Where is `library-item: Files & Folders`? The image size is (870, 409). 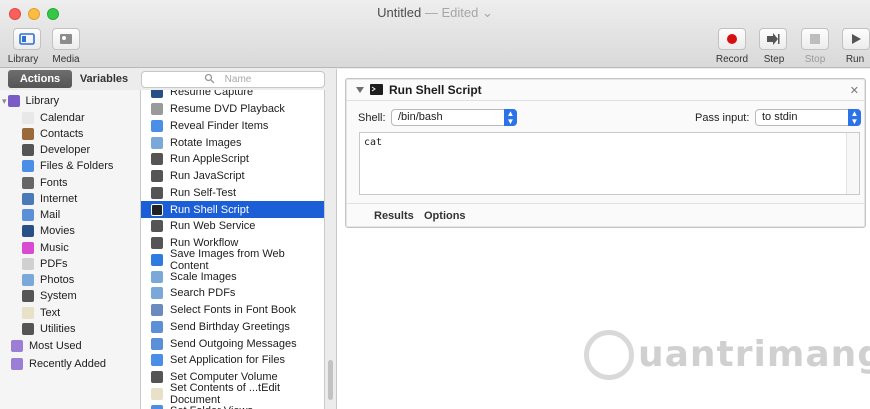 library-item: Files & Folders is located at coordinates (70, 166).